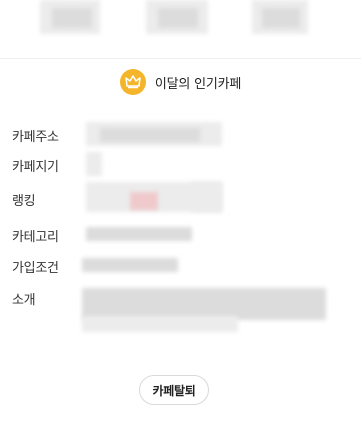 The height and width of the screenshot is (427, 361). I want to click on blurred-stat-1-detail, so click(72, 18).